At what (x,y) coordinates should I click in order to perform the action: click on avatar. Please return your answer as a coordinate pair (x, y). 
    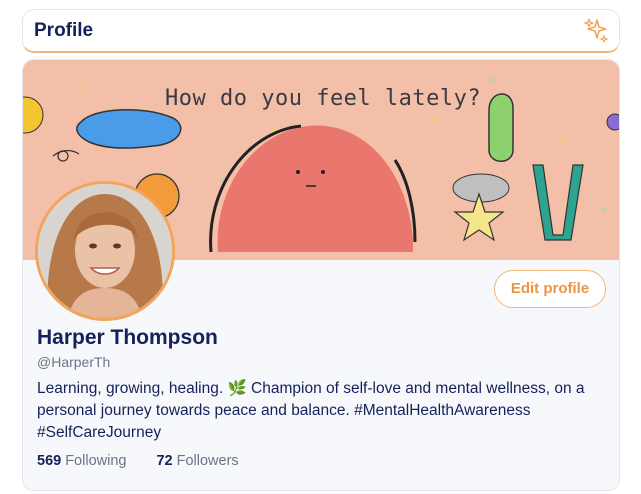
    Looking at the image, I should click on (105, 251).